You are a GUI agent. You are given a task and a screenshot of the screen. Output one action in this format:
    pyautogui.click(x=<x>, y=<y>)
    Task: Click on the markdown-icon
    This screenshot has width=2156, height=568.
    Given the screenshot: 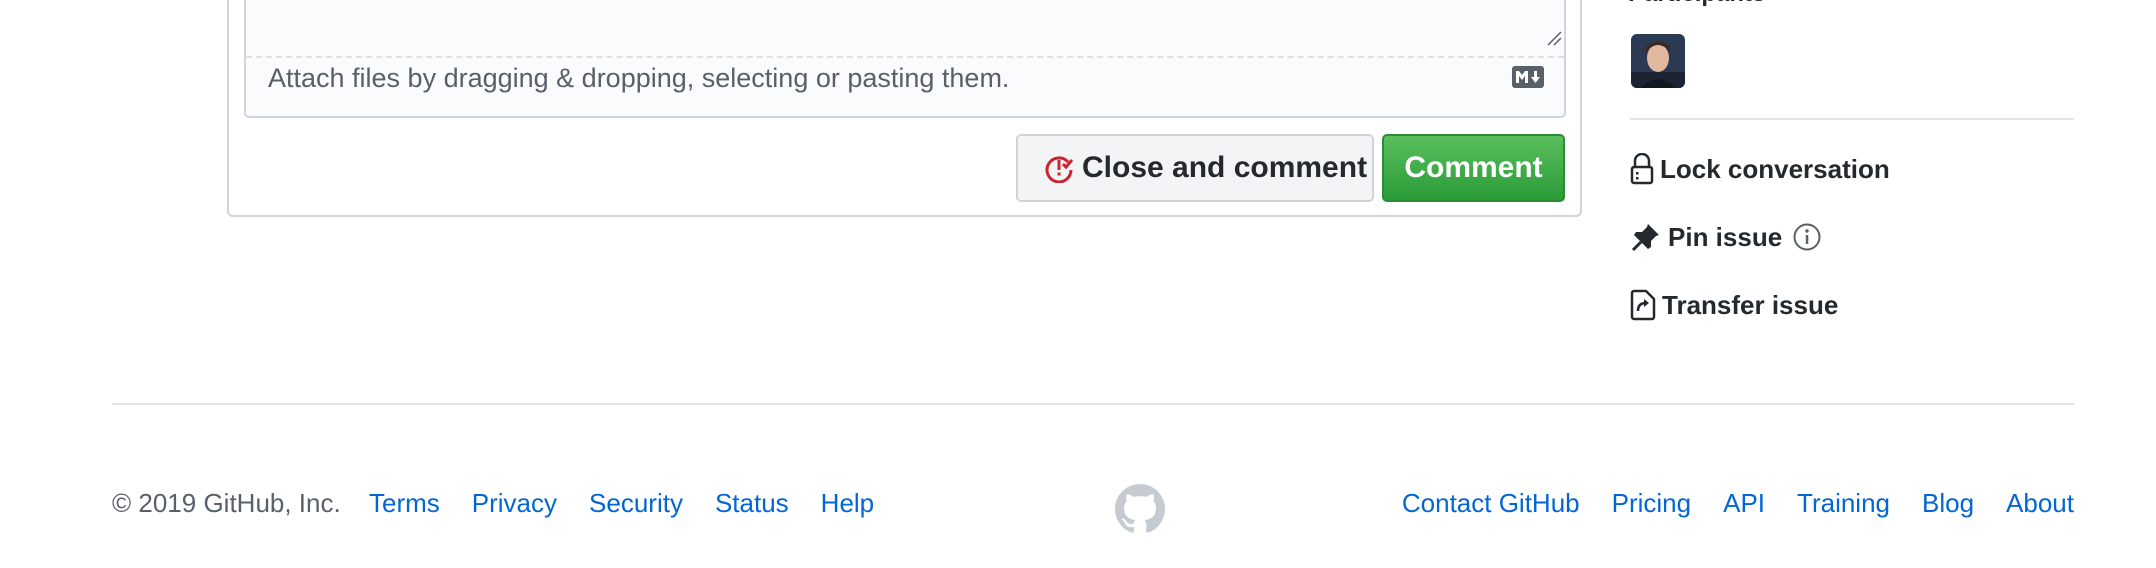 What is the action you would take?
    pyautogui.click(x=1528, y=77)
    